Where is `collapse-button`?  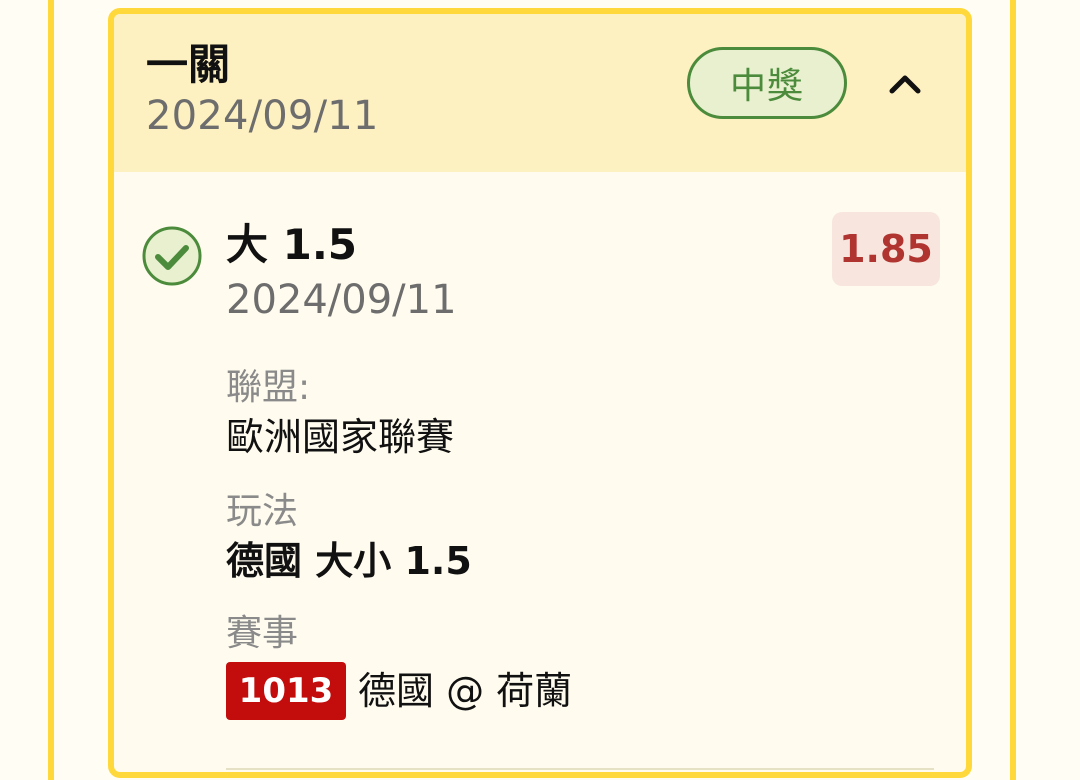 collapse-button is located at coordinates (905, 83).